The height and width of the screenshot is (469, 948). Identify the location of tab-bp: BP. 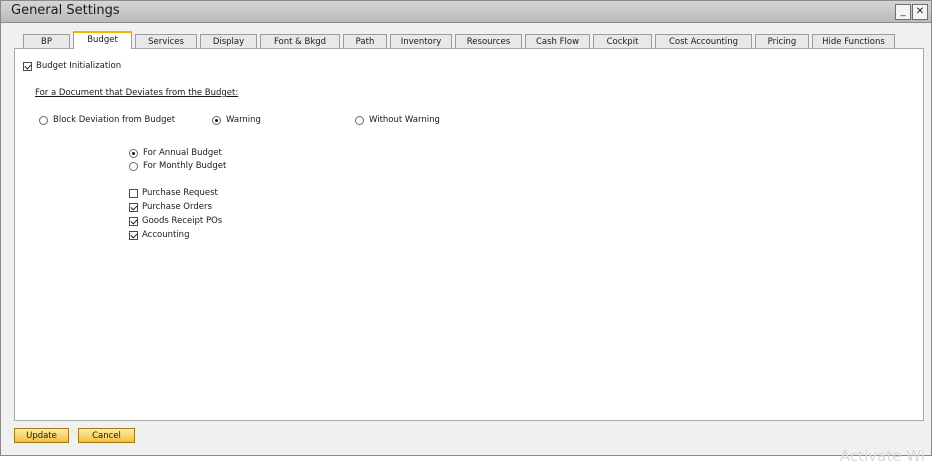
(46, 41).